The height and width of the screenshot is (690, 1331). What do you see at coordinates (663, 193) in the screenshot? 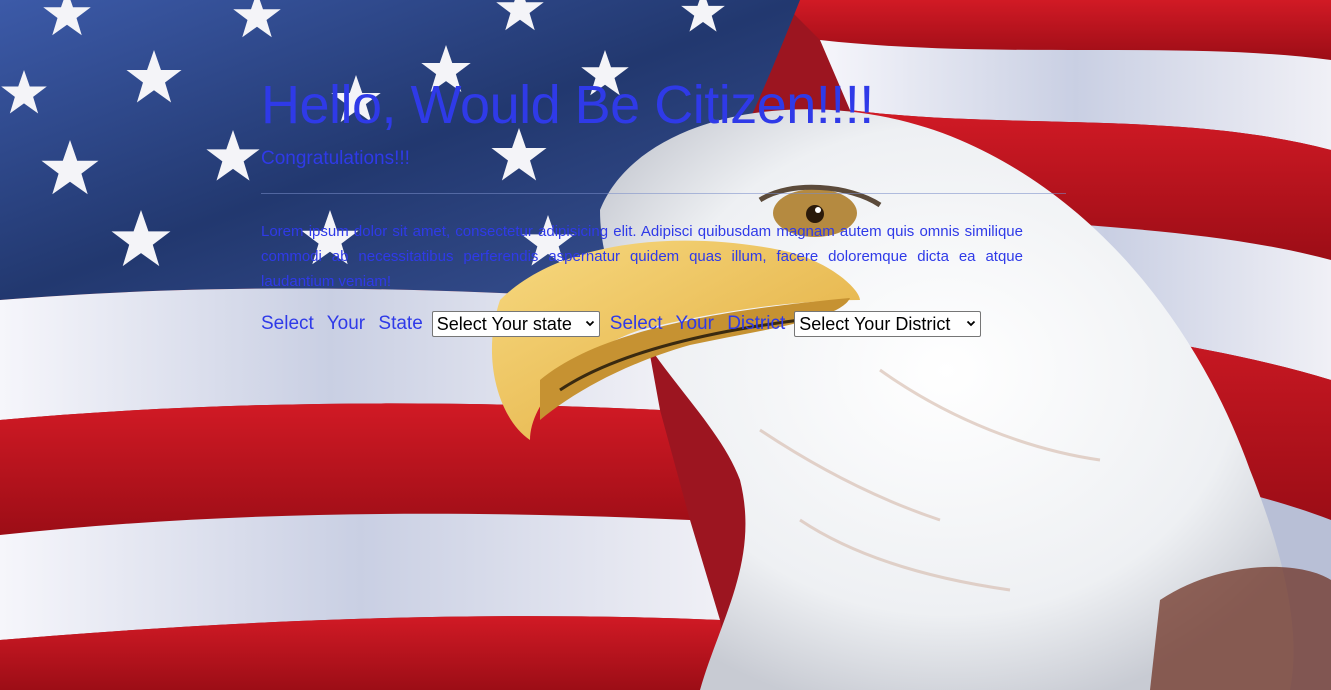
I see `divider` at bounding box center [663, 193].